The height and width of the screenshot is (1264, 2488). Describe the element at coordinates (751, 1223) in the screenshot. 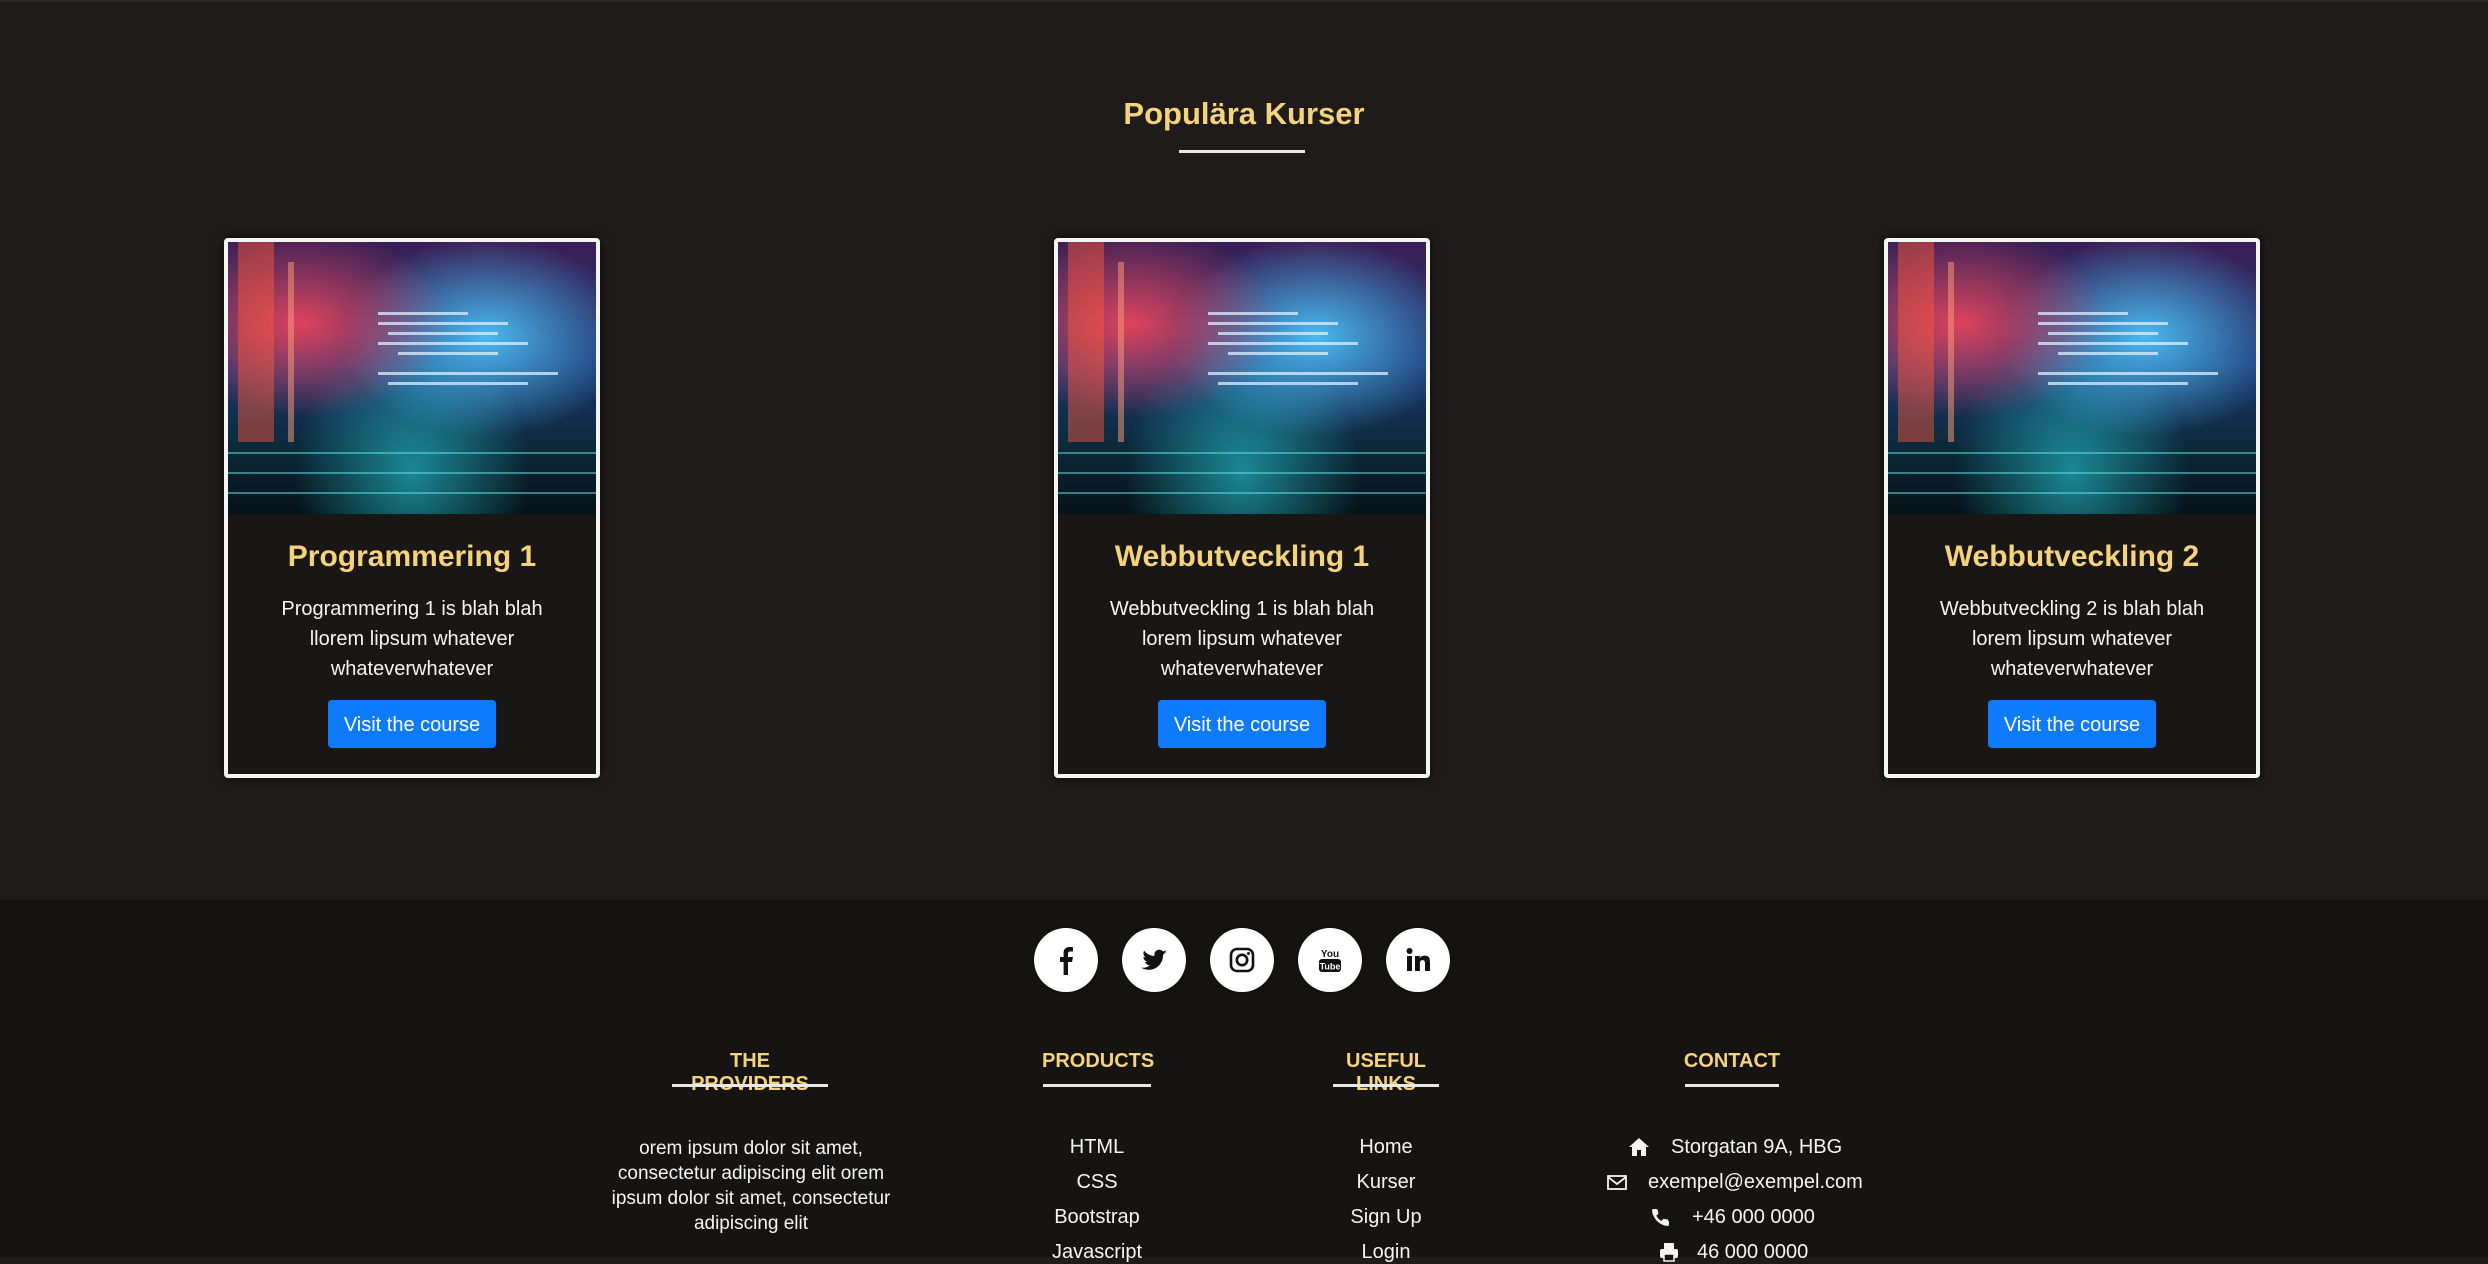

I see `providers-line: adipiscing elit` at that location.